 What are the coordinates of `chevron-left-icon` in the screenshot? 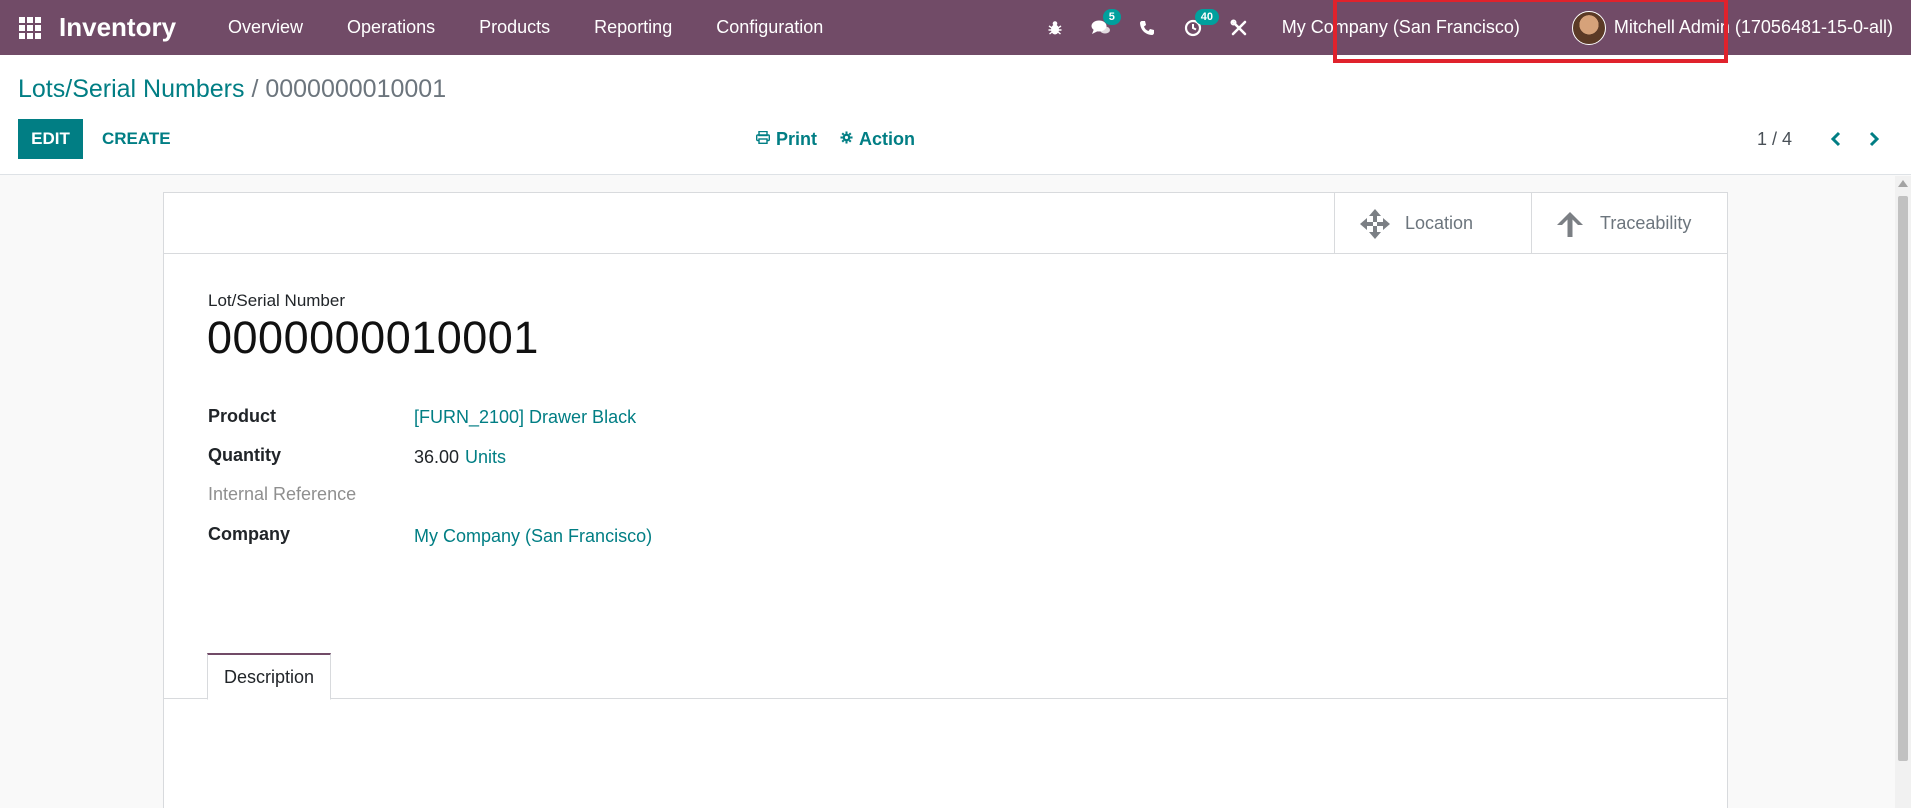 It's located at (1835, 139).